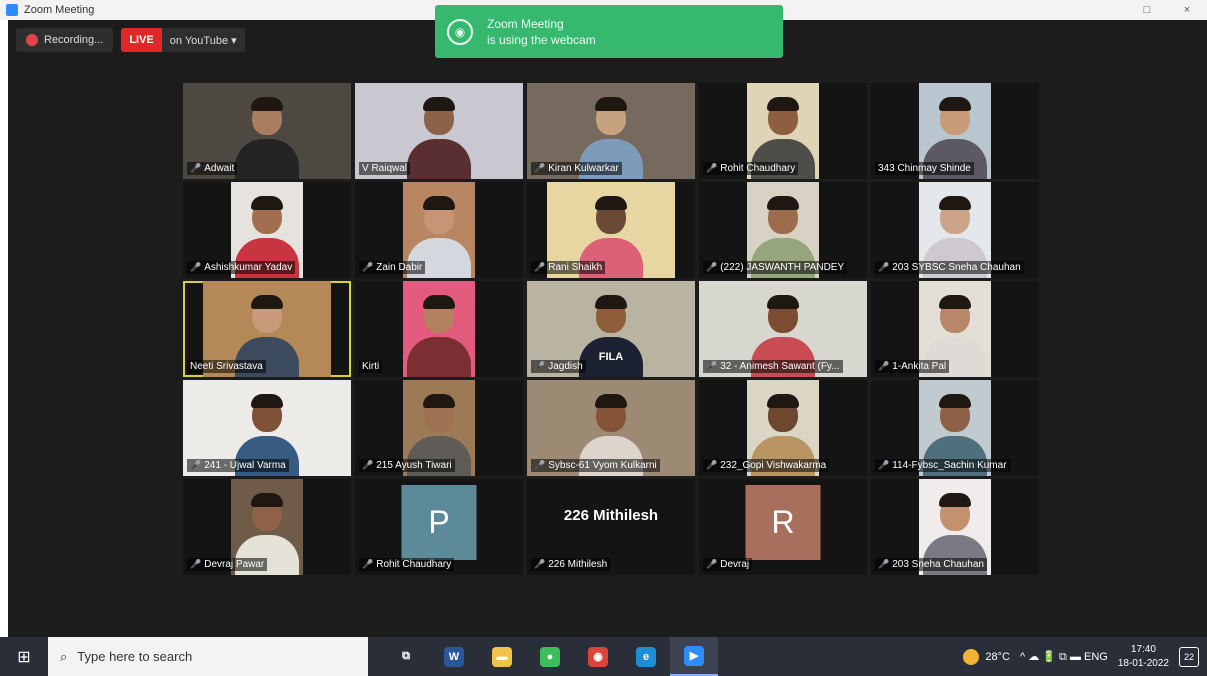 This screenshot has width=1207, height=676. I want to click on participant-name-label: 🎤 Jagdish, so click(558, 366).